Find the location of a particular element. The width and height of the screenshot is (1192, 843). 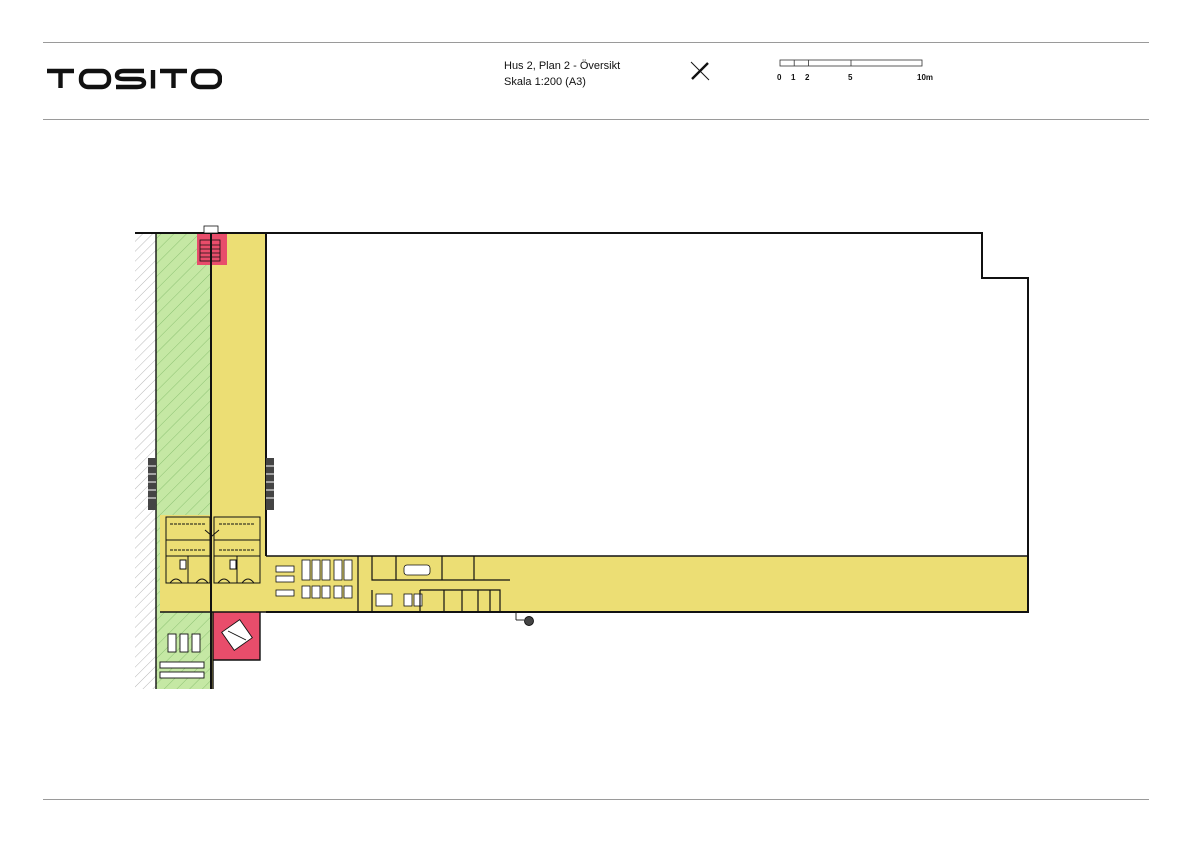

yellow-rooms-block is located at coordinates (213, 563).